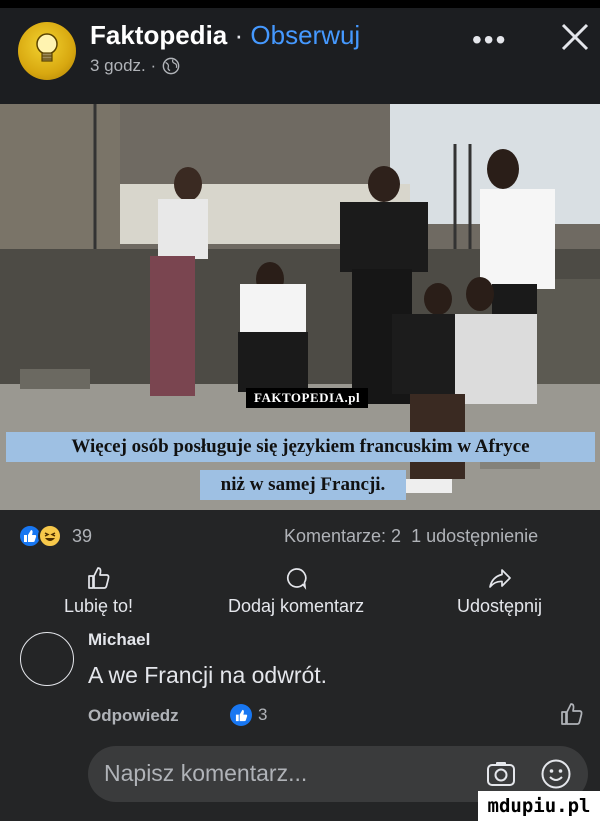  Describe the element at coordinates (98, 578) in the screenshot. I see `thumbs-up-icon` at that location.